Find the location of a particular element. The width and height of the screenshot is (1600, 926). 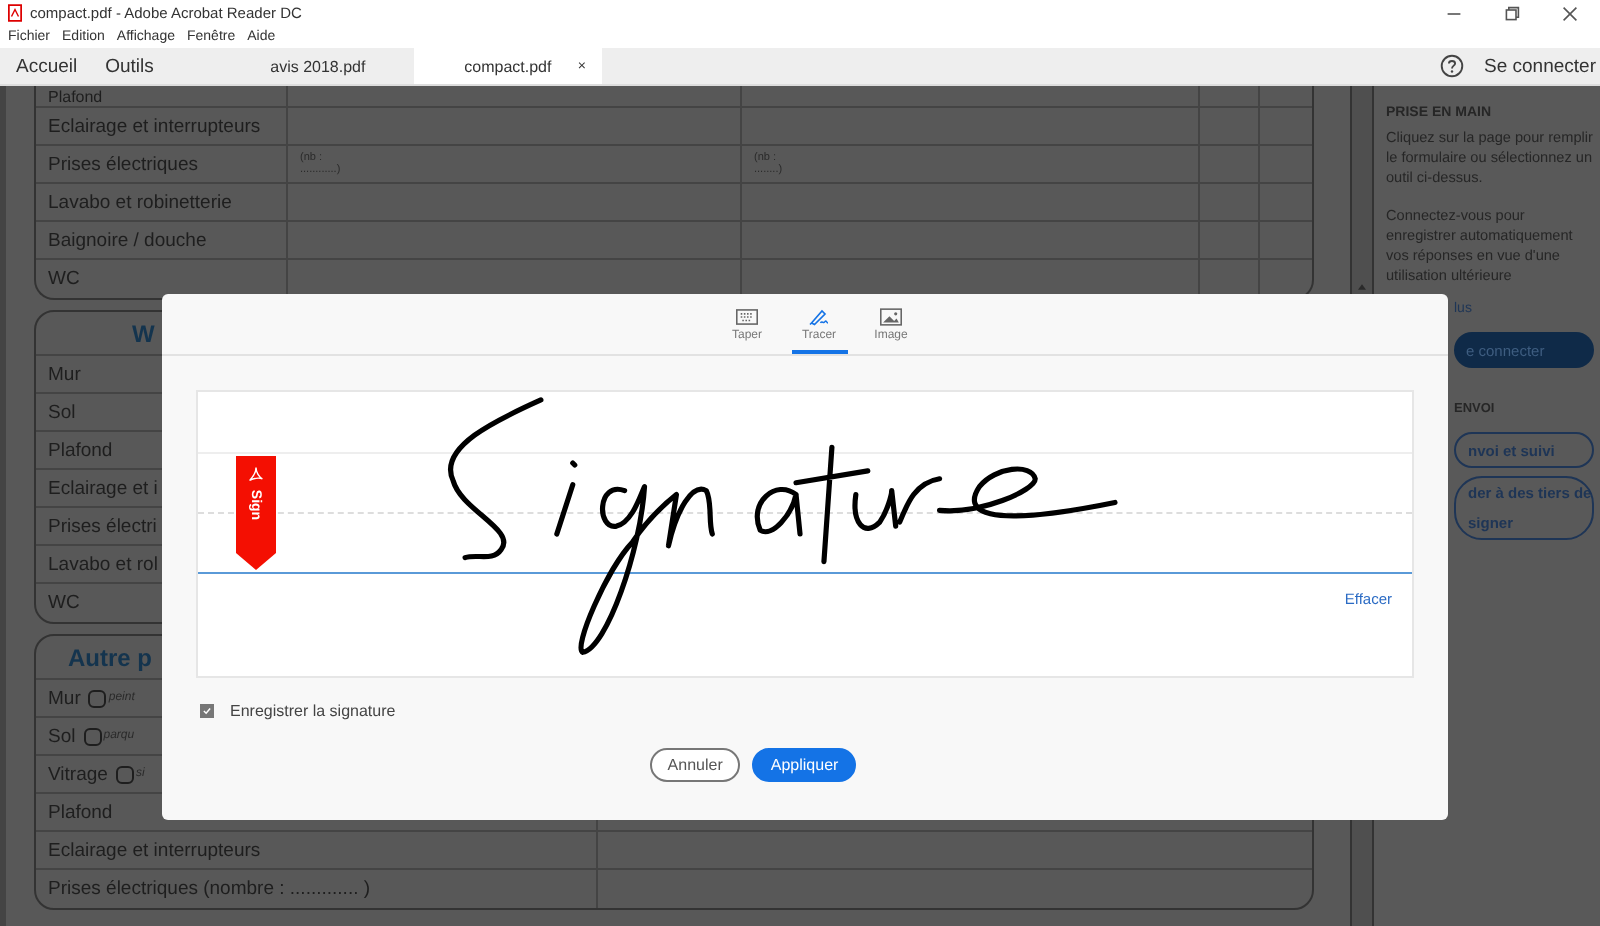

cancel-button: Annuler is located at coordinates (695, 765).